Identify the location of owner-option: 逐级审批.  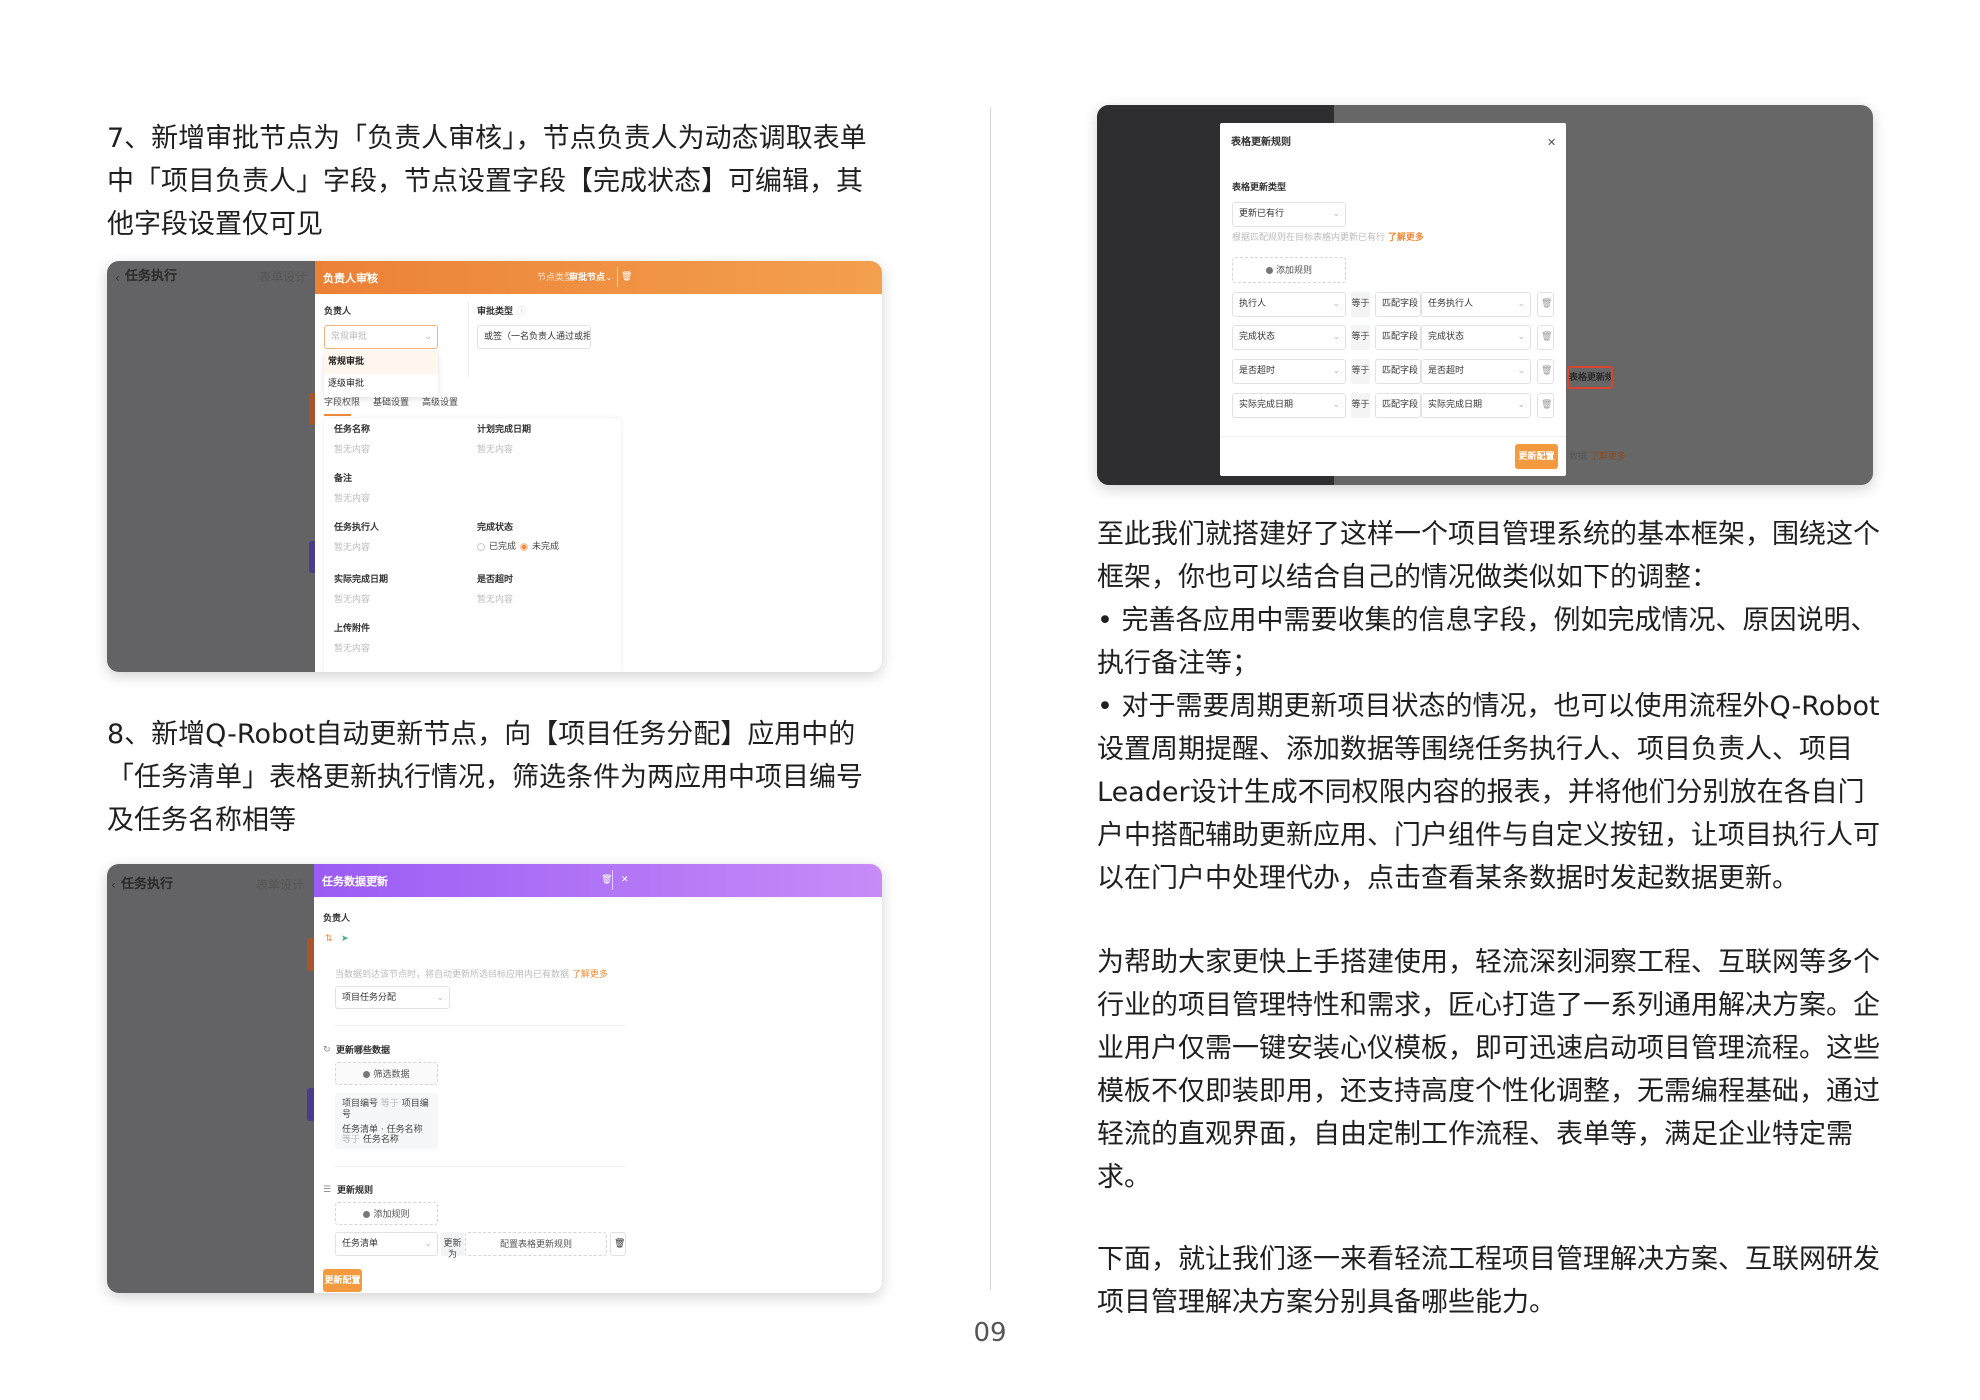
(381, 384).